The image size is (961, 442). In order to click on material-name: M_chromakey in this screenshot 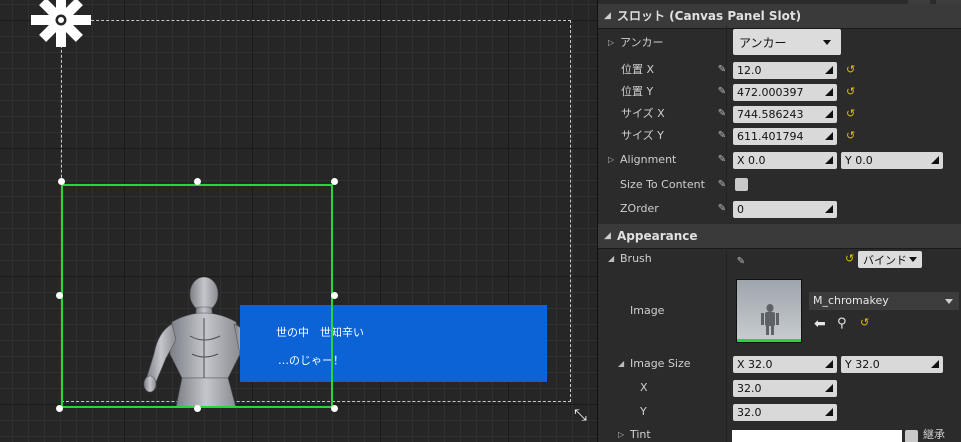, I will do `click(851, 300)`.